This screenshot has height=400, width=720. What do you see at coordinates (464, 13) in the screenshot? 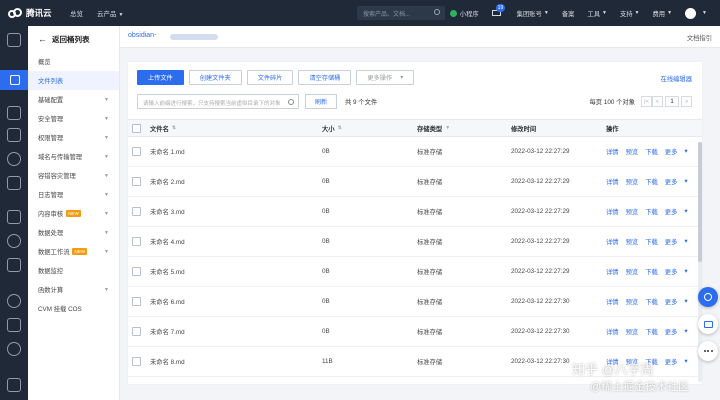
I see `mini-program-button: 小程序` at bounding box center [464, 13].